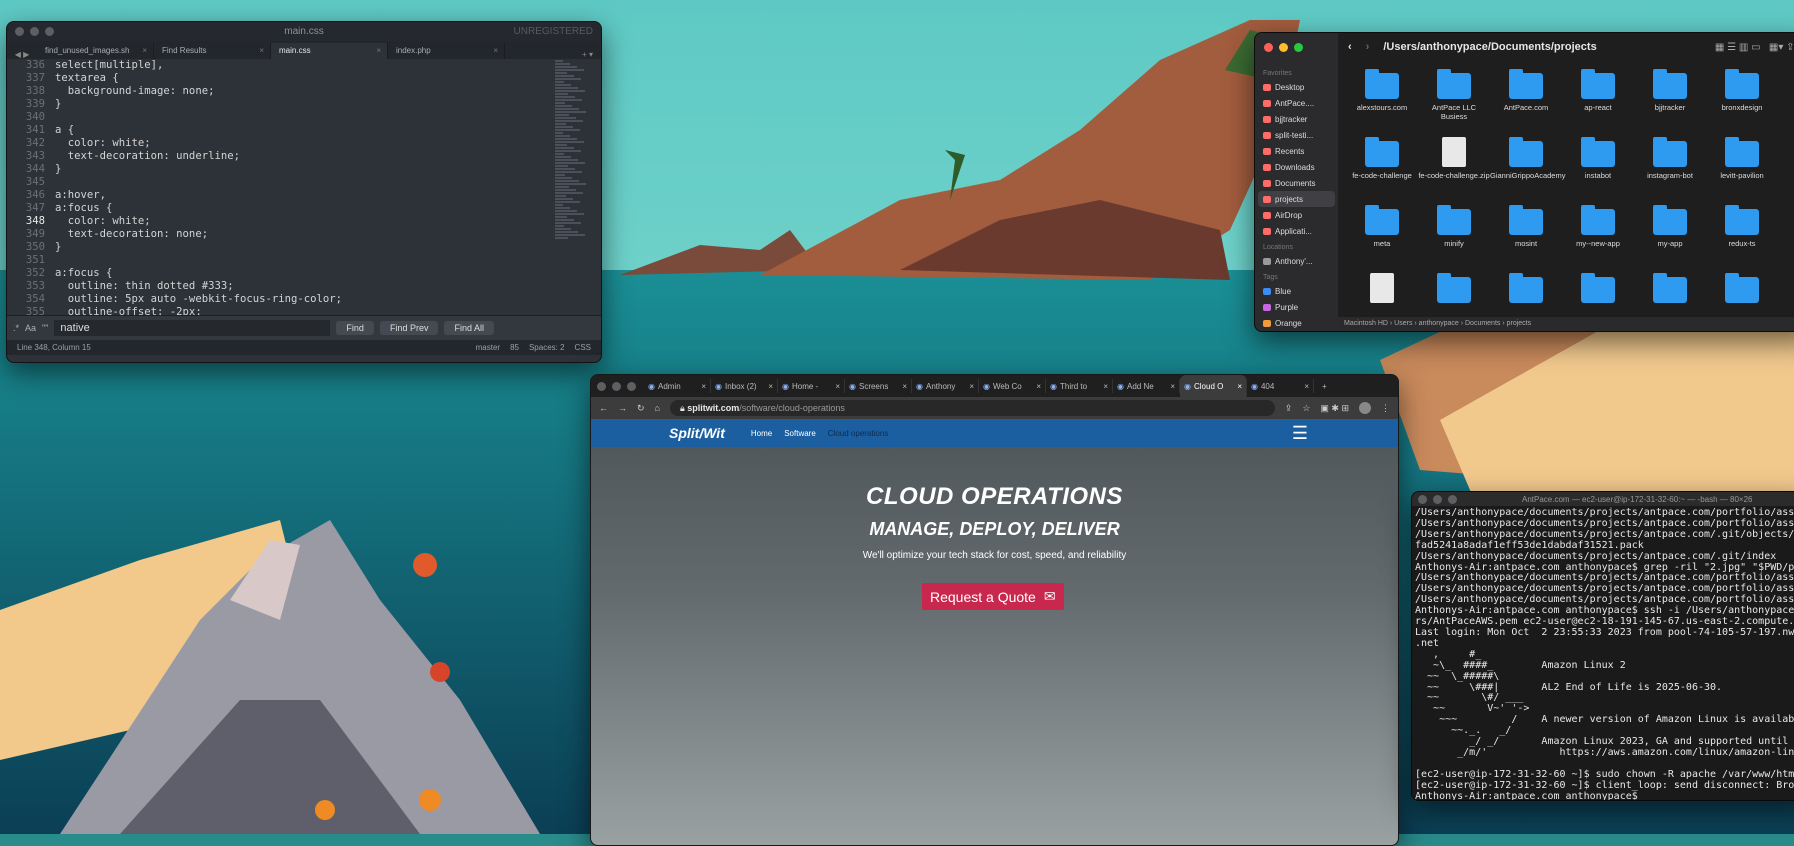 This screenshot has width=1794, height=846. What do you see at coordinates (45, 328) in the screenshot?
I see `whole-word-toggle: ""` at bounding box center [45, 328].